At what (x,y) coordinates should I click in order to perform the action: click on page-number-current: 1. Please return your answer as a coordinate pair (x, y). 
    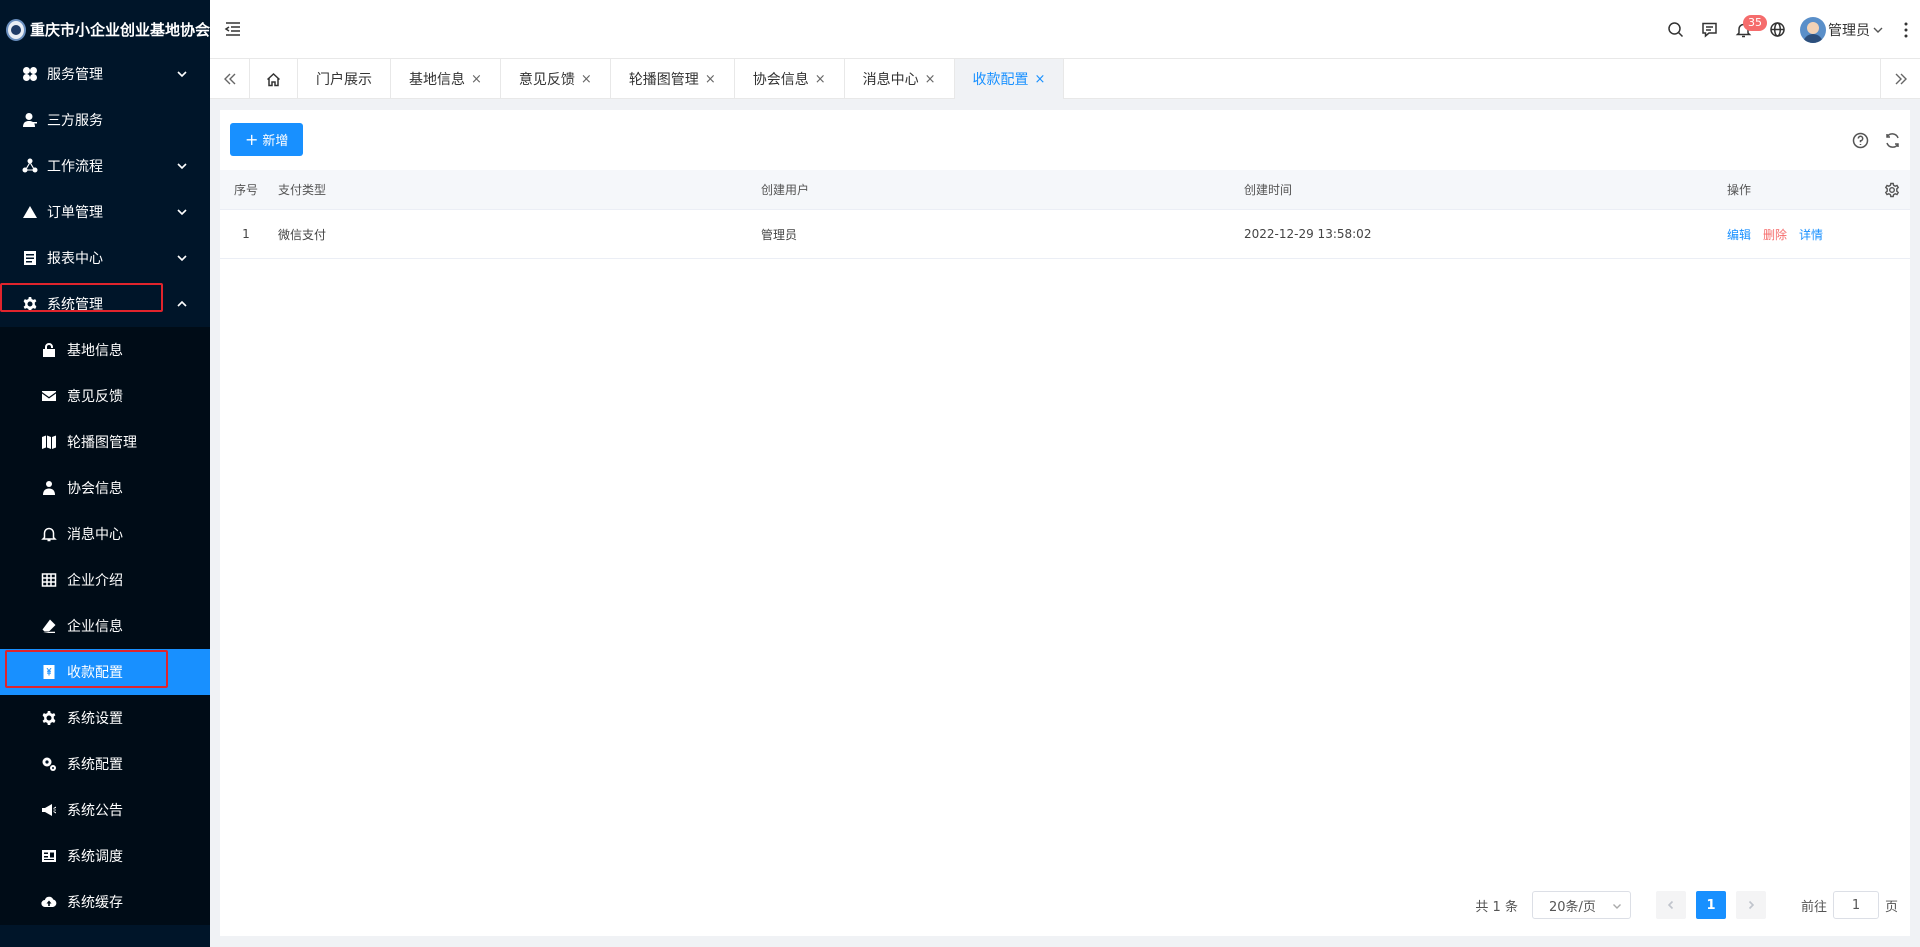
    Looking at the image, I should click on (1710, 905).